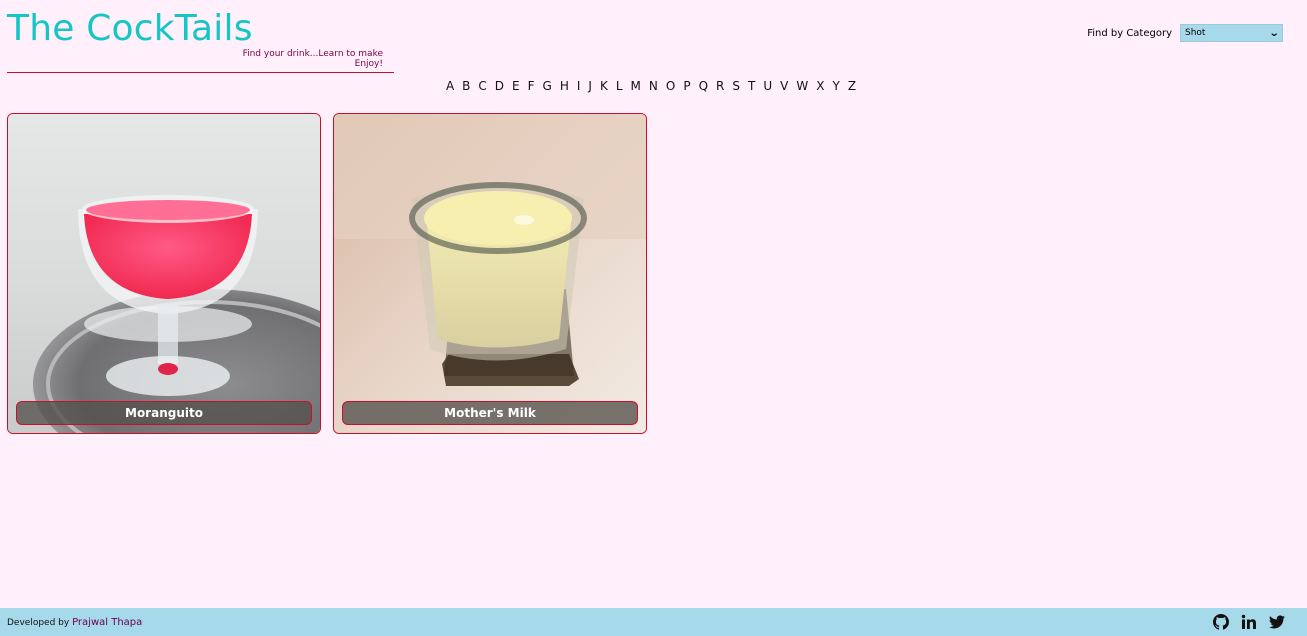  What do you see at coordinates (1231, 33) in the screenshot?
I see `category-select: Shot ⌄` at bounding box center [1231, 33].